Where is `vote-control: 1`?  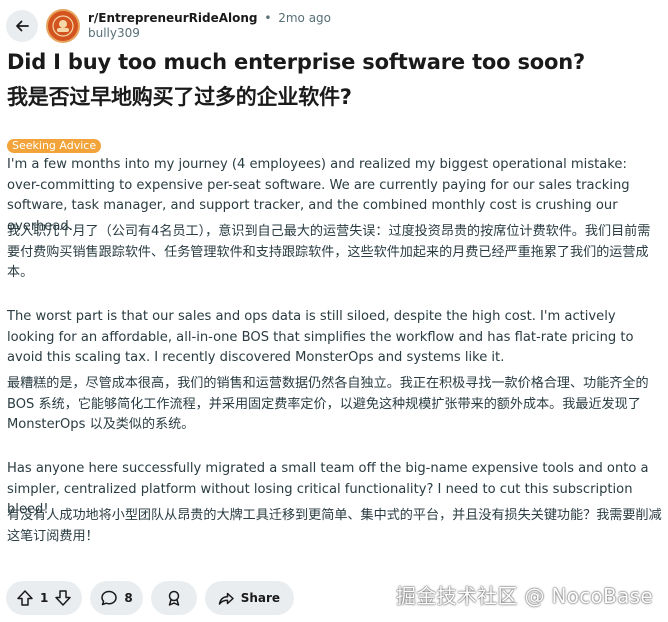
vote-control: 1 is located at coordinates (44, 598).